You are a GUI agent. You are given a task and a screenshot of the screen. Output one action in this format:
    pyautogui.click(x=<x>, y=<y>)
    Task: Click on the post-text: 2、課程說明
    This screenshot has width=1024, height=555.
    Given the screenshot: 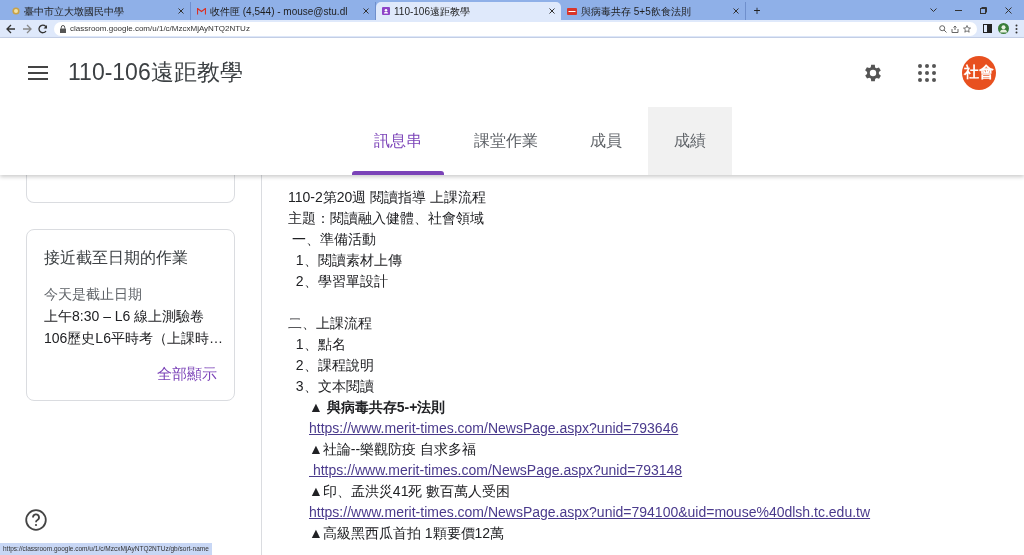 What is the action you would take?
    pyautogui.click(x=334, y=365)
    